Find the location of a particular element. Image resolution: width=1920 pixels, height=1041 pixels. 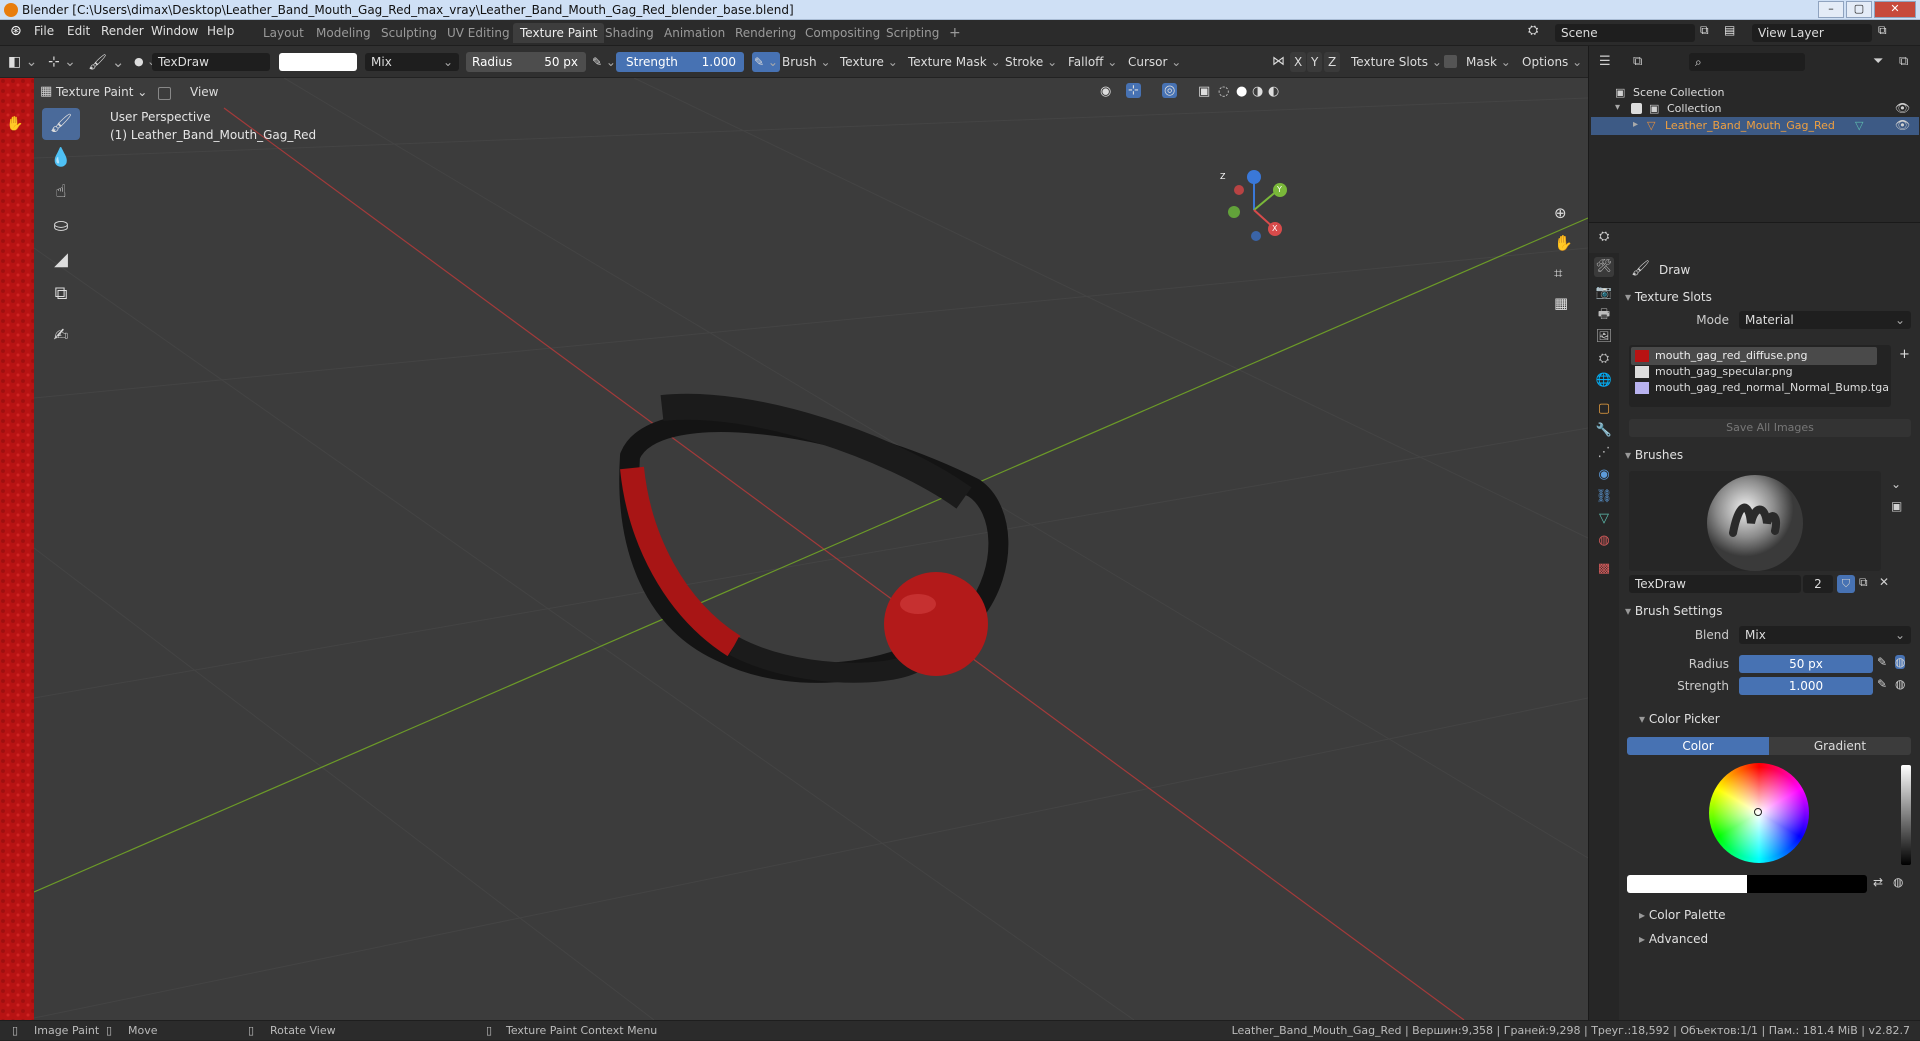

strength-slider: Strength 1.000 is located at coordinates (680, 62).